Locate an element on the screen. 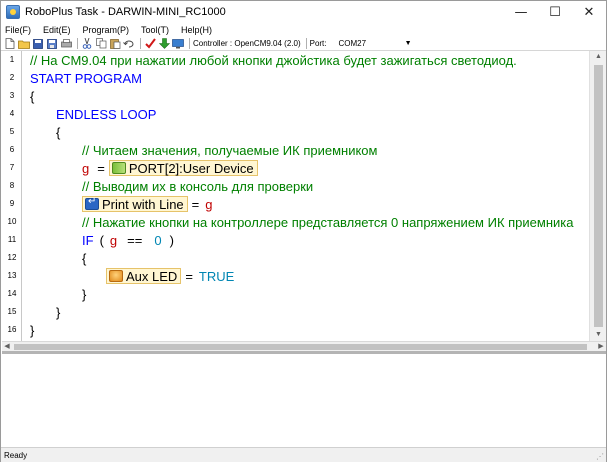  save-icon is located at coordinates (38, 43).